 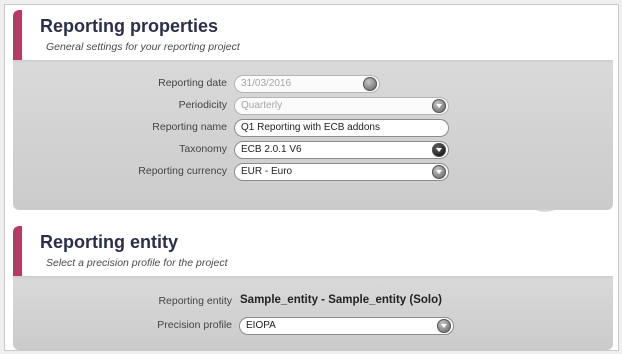 I want to click on reporting-date-value: 31/03/2016, so click(x=266, y=83).